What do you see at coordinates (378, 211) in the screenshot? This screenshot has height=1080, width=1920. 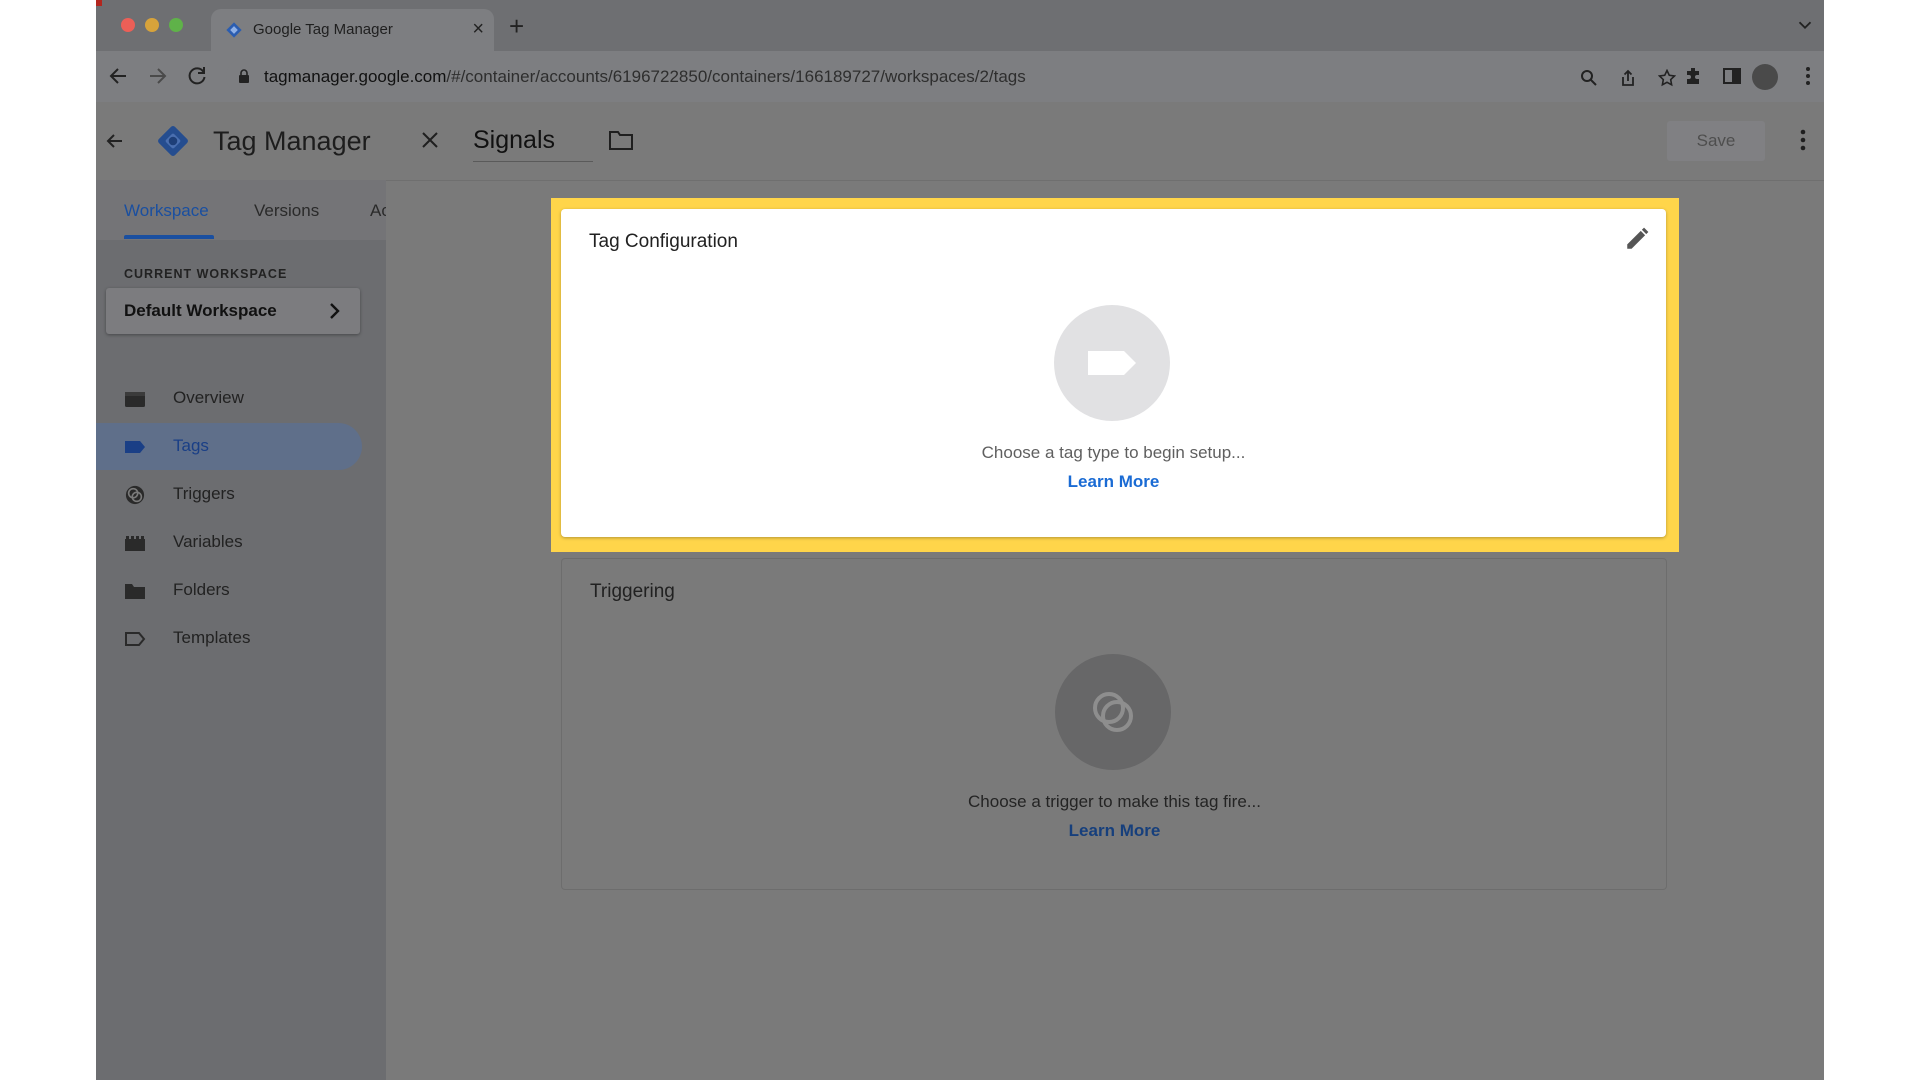 I see `tab-admin: Ac` at bounding box center [378, 211].